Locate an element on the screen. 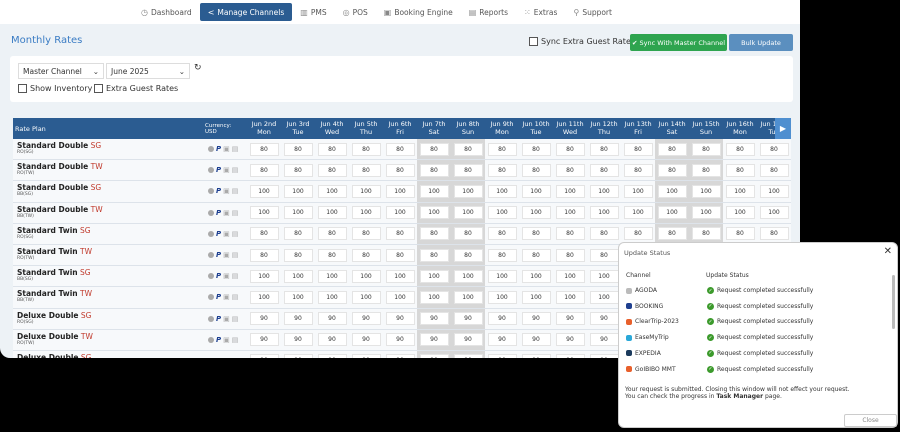 The height and width of the screenshot is (432, 900). nav-item-reports: ▤ Reports is located at coordinates (488, 12).